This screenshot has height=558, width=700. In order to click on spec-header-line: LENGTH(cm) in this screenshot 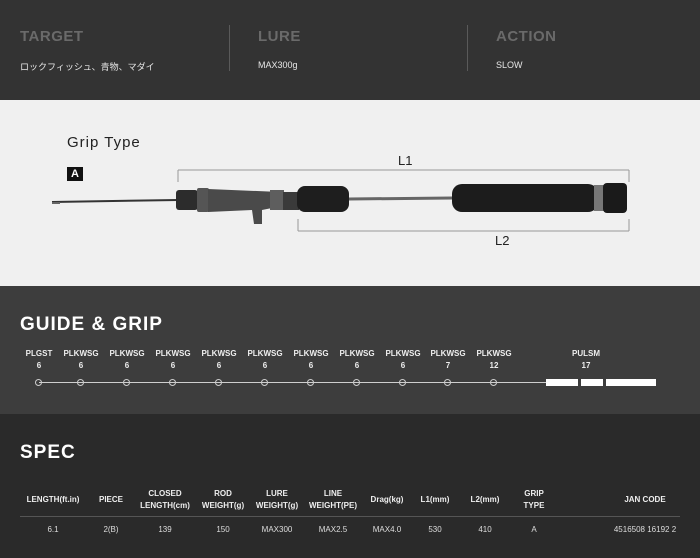, I will do `click(165, 505)`.